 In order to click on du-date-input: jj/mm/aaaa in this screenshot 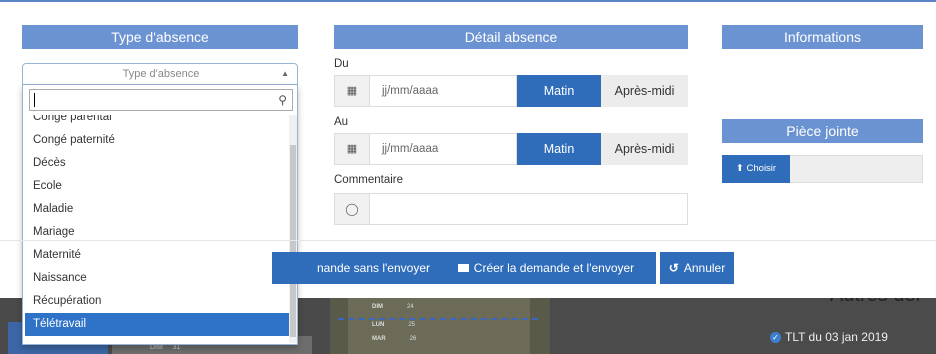, I will do `click(443, 91)`.